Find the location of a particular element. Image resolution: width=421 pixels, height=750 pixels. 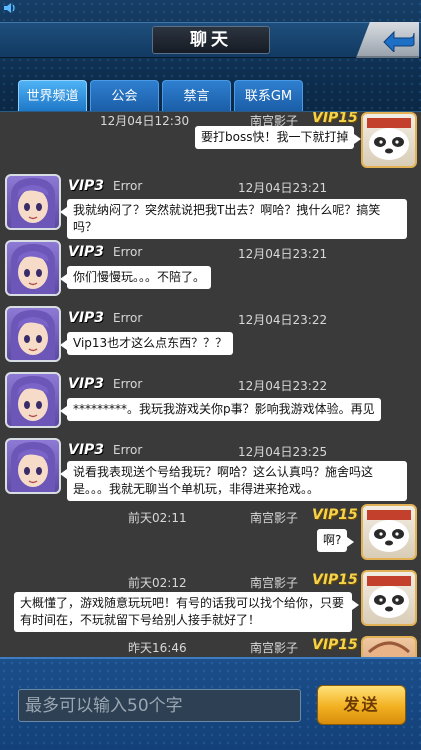

message-item: 昨天16:46 南宫影子 VIP15 is located at coordinates (210, 645).